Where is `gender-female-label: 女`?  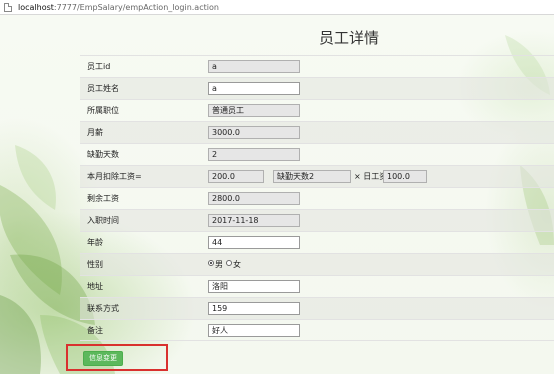
gender-female-label: 女 is located at coordinates (237, 264).